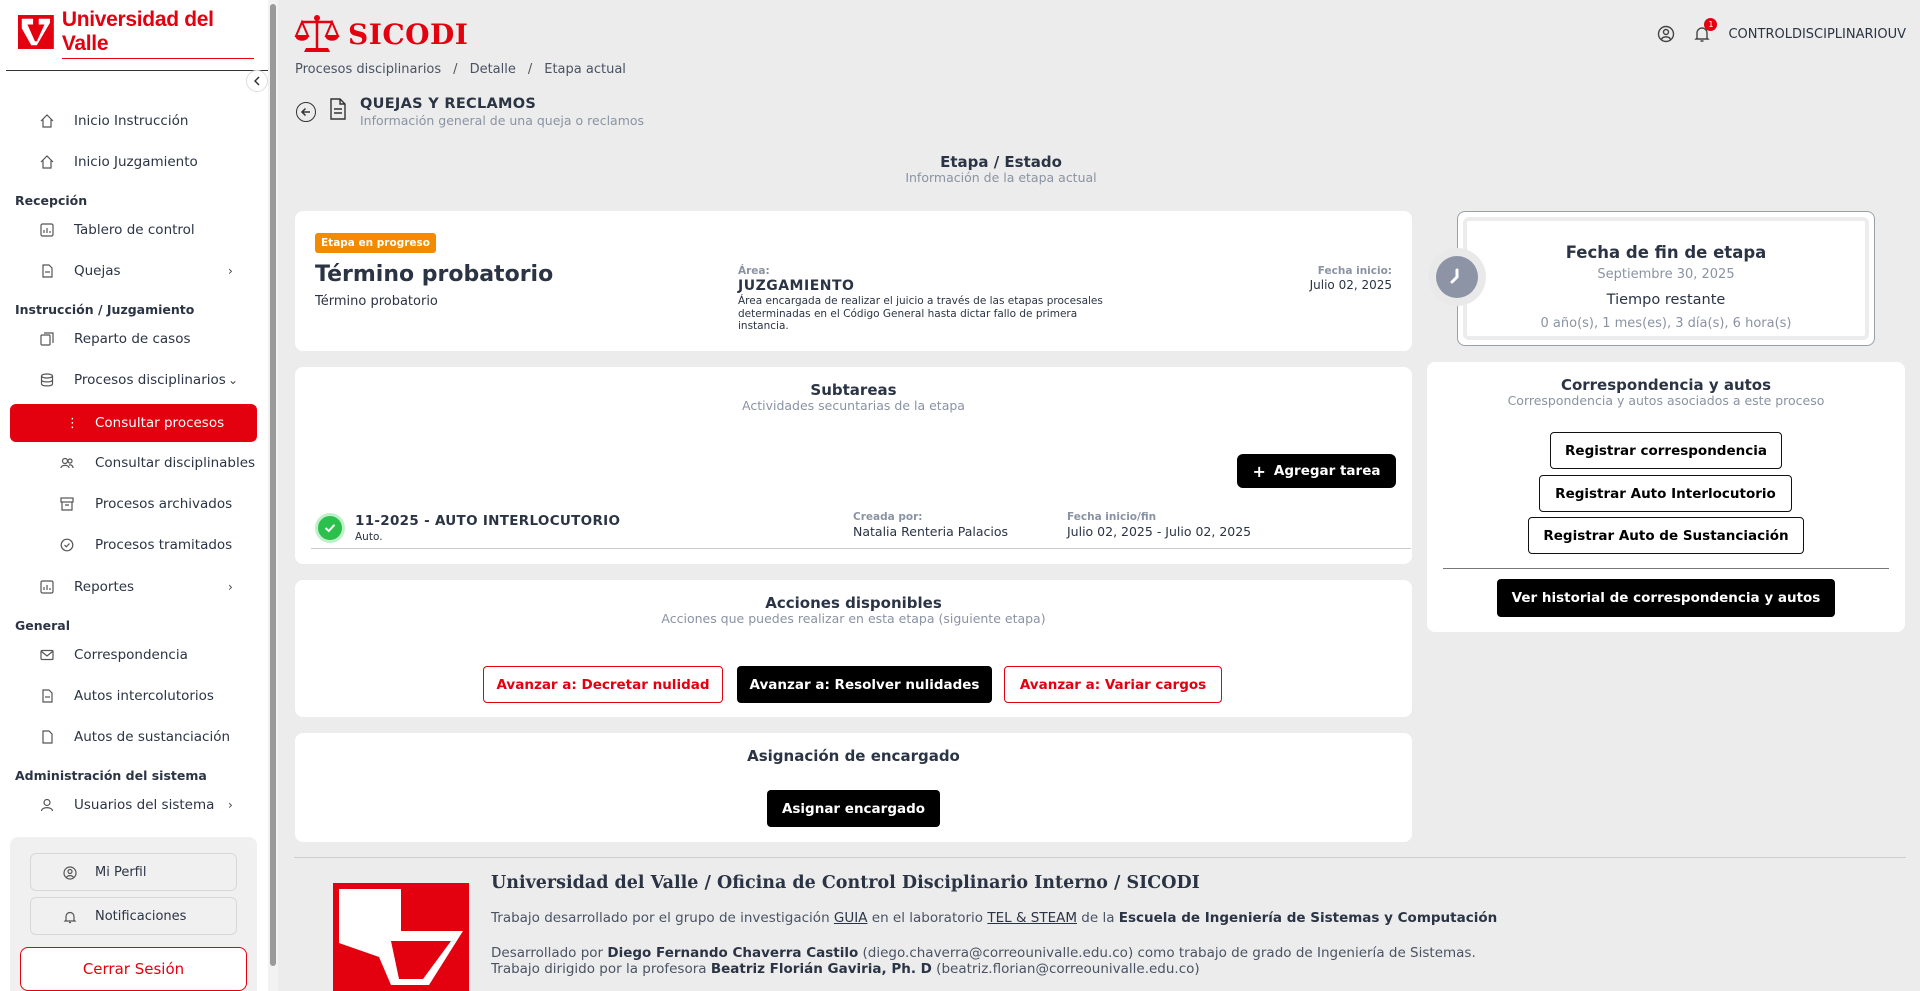 The height and width of the screenshot is (991, 1920). I want to click on sidebar-item-consultar-procesos: ⋮ Consultar procesos, so click(133, 423).